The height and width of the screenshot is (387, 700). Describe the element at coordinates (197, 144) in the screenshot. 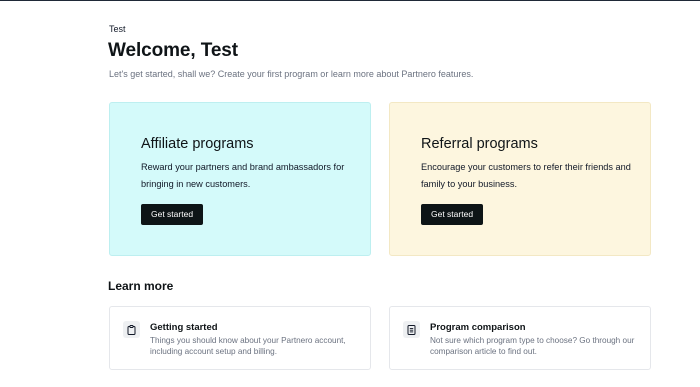

I see `affiliate-programs-title: Affiliate programs` at that location.